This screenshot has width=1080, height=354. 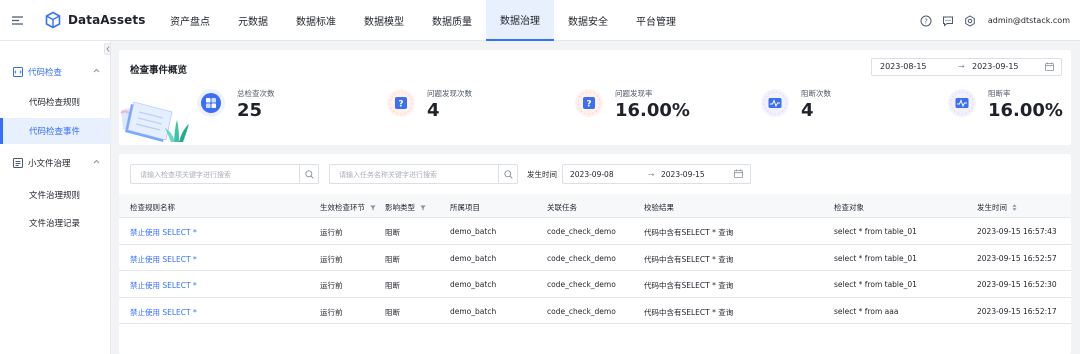 I want to click on overview-date-range-picker: 2023-08-15 → 2023-09-15, so click(x=966, y=67).